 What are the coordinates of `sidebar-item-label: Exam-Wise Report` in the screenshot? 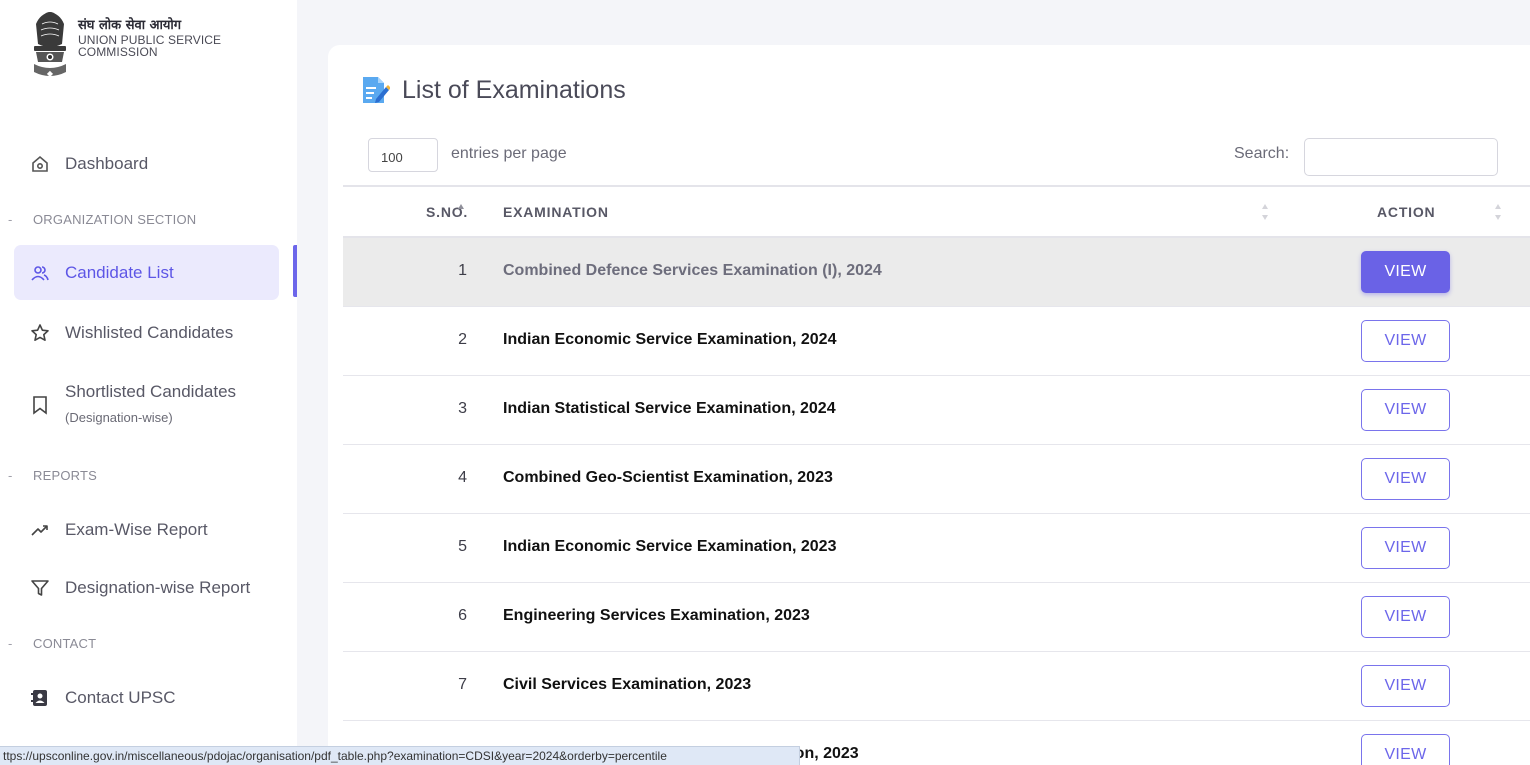 It's located at (136, 529).